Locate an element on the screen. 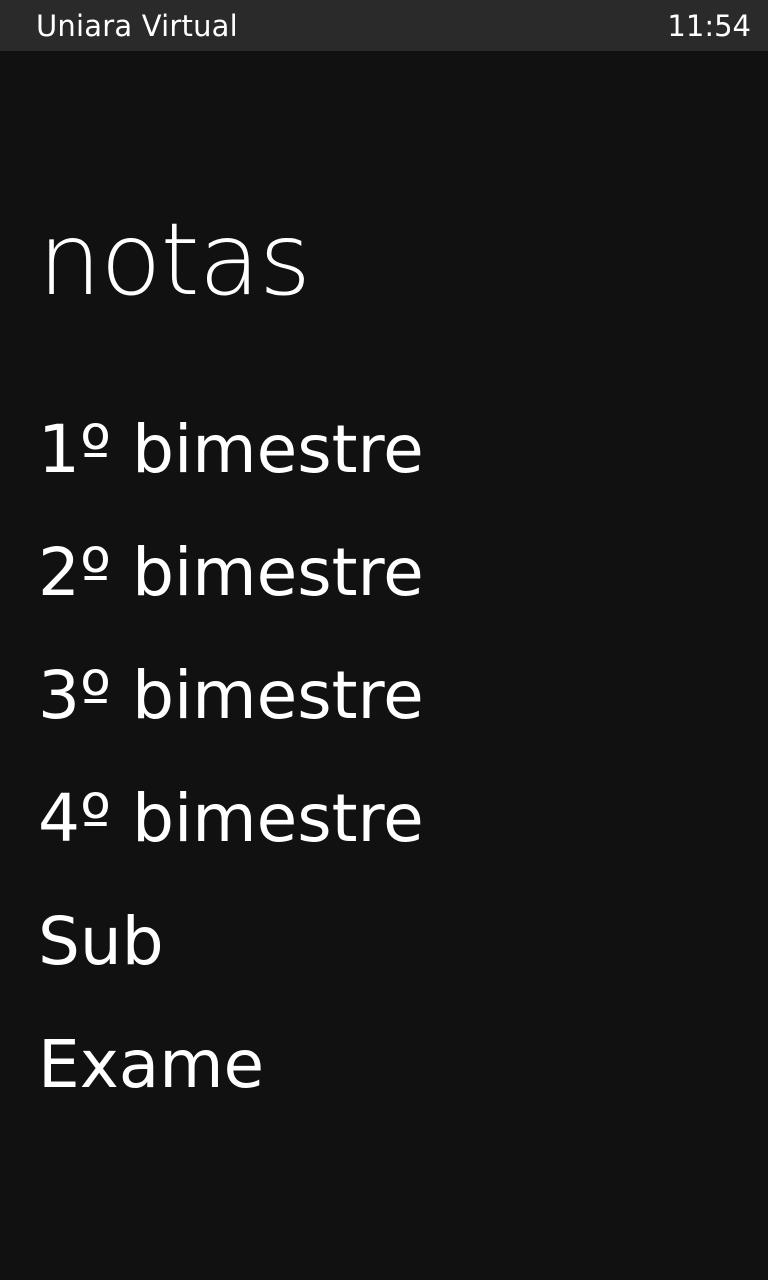  menu-item-2nd-bimester: 2º bimestre is located at coordinates (231, 594).